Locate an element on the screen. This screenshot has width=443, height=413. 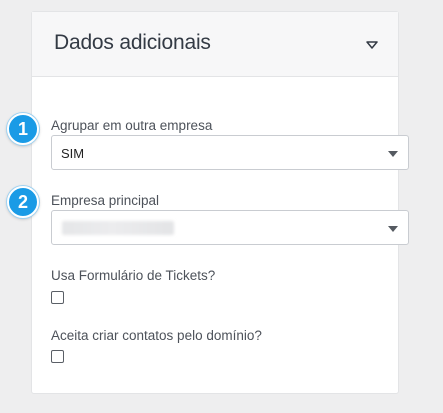
agrupar-select: SIM is located at coordinates (230, 152).